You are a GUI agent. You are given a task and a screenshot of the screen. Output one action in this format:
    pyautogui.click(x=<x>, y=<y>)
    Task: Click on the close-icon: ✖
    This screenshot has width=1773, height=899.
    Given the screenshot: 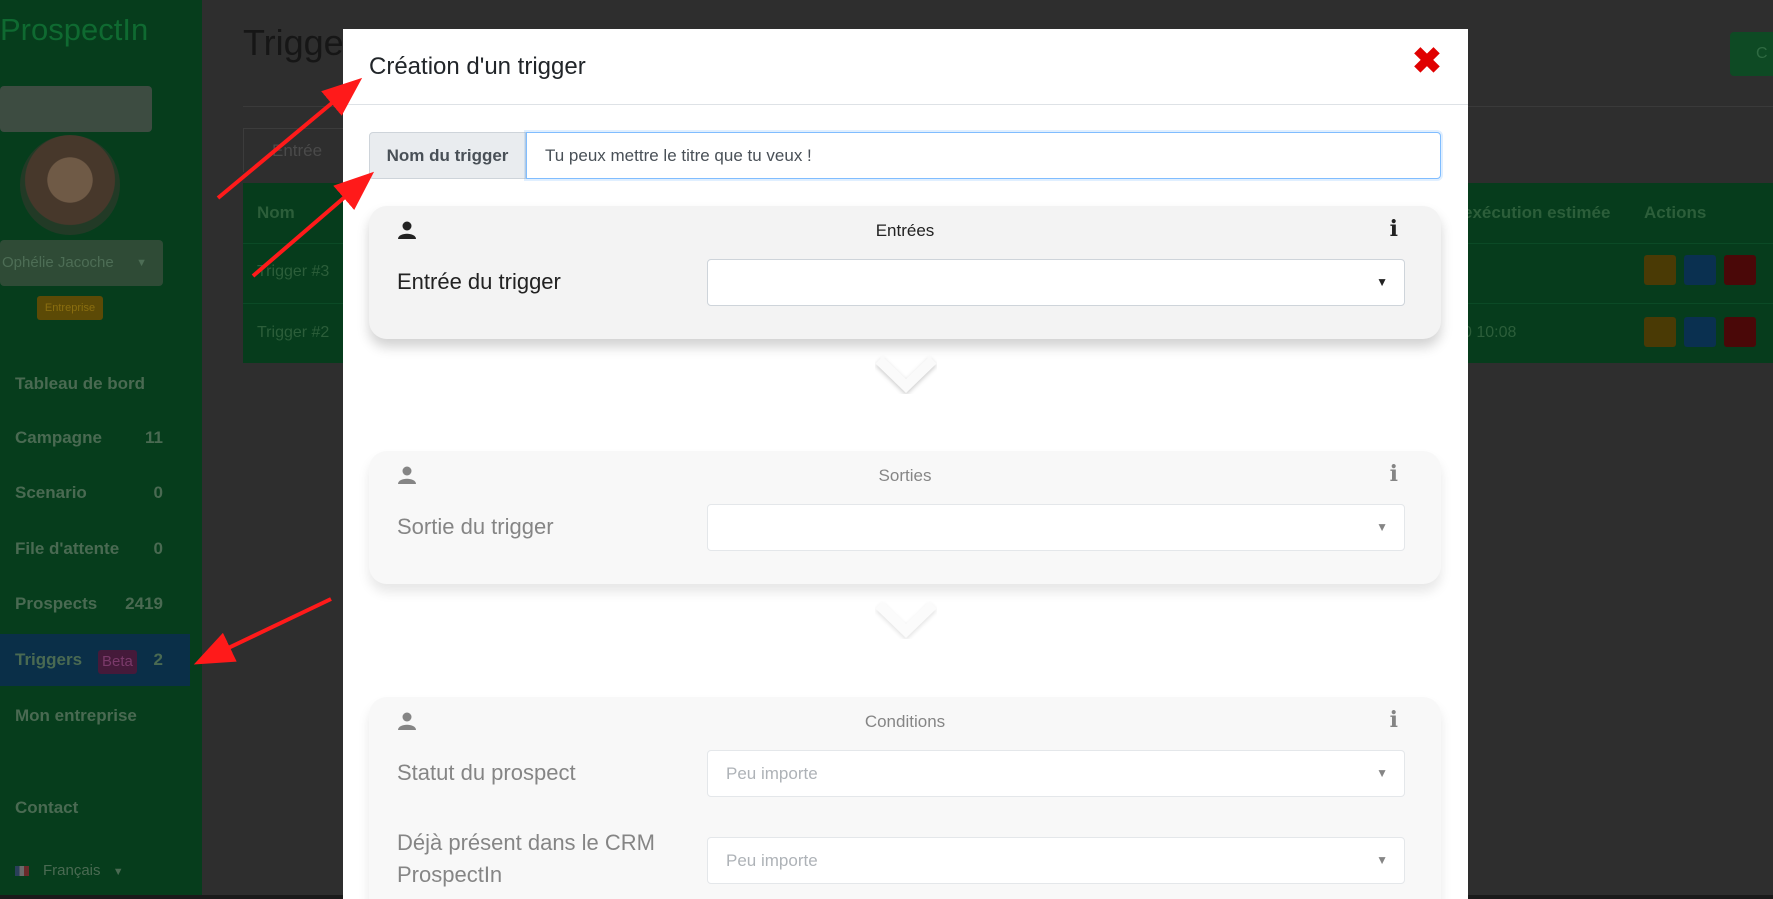 What is the action you would take?
    pyautogui.click(x=1427, y=61)
    